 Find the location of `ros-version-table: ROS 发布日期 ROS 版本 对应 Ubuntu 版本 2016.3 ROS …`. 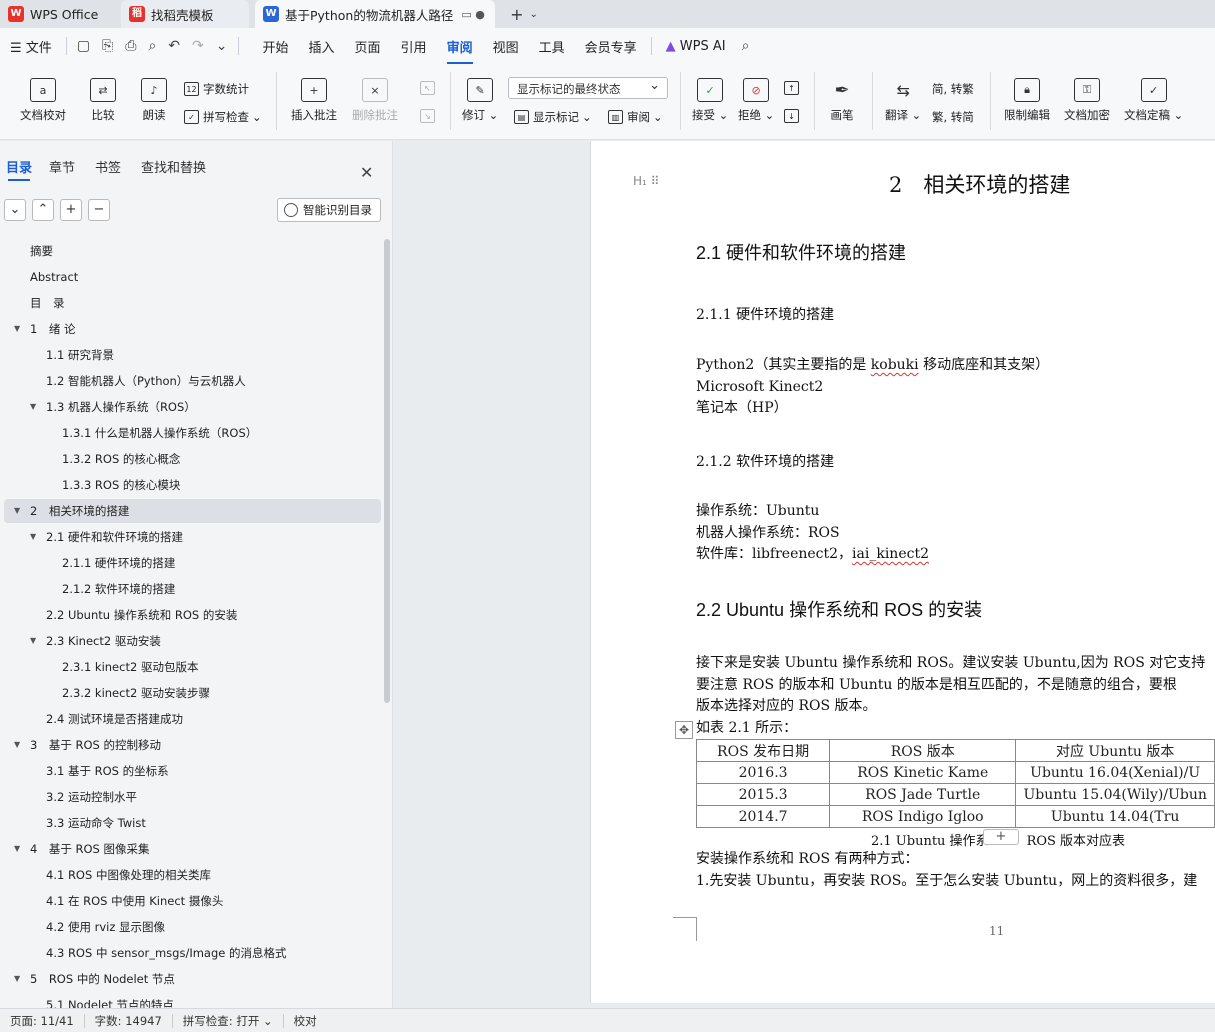

ros-version-table: ROS 发布日期 ROS 版本 对应 Ubuntu 版本 2016.3 ROS … is located at coordinates (955, 783).